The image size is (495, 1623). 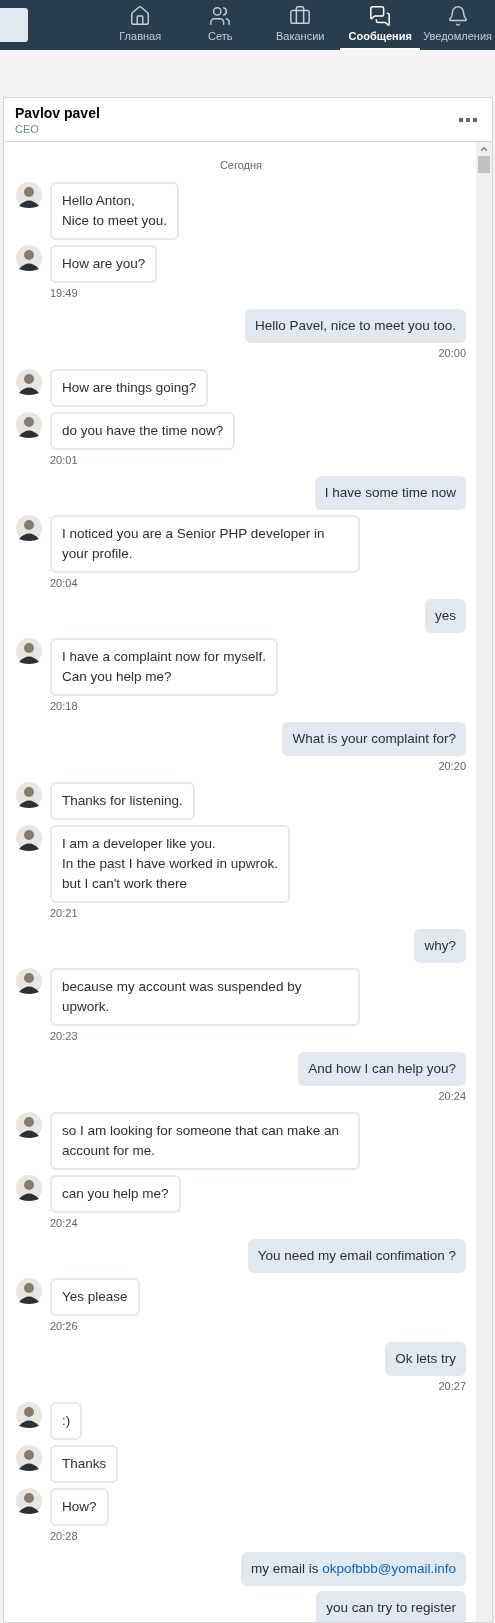 I want to click on briefcase-icon, so click(x=300, y=16).